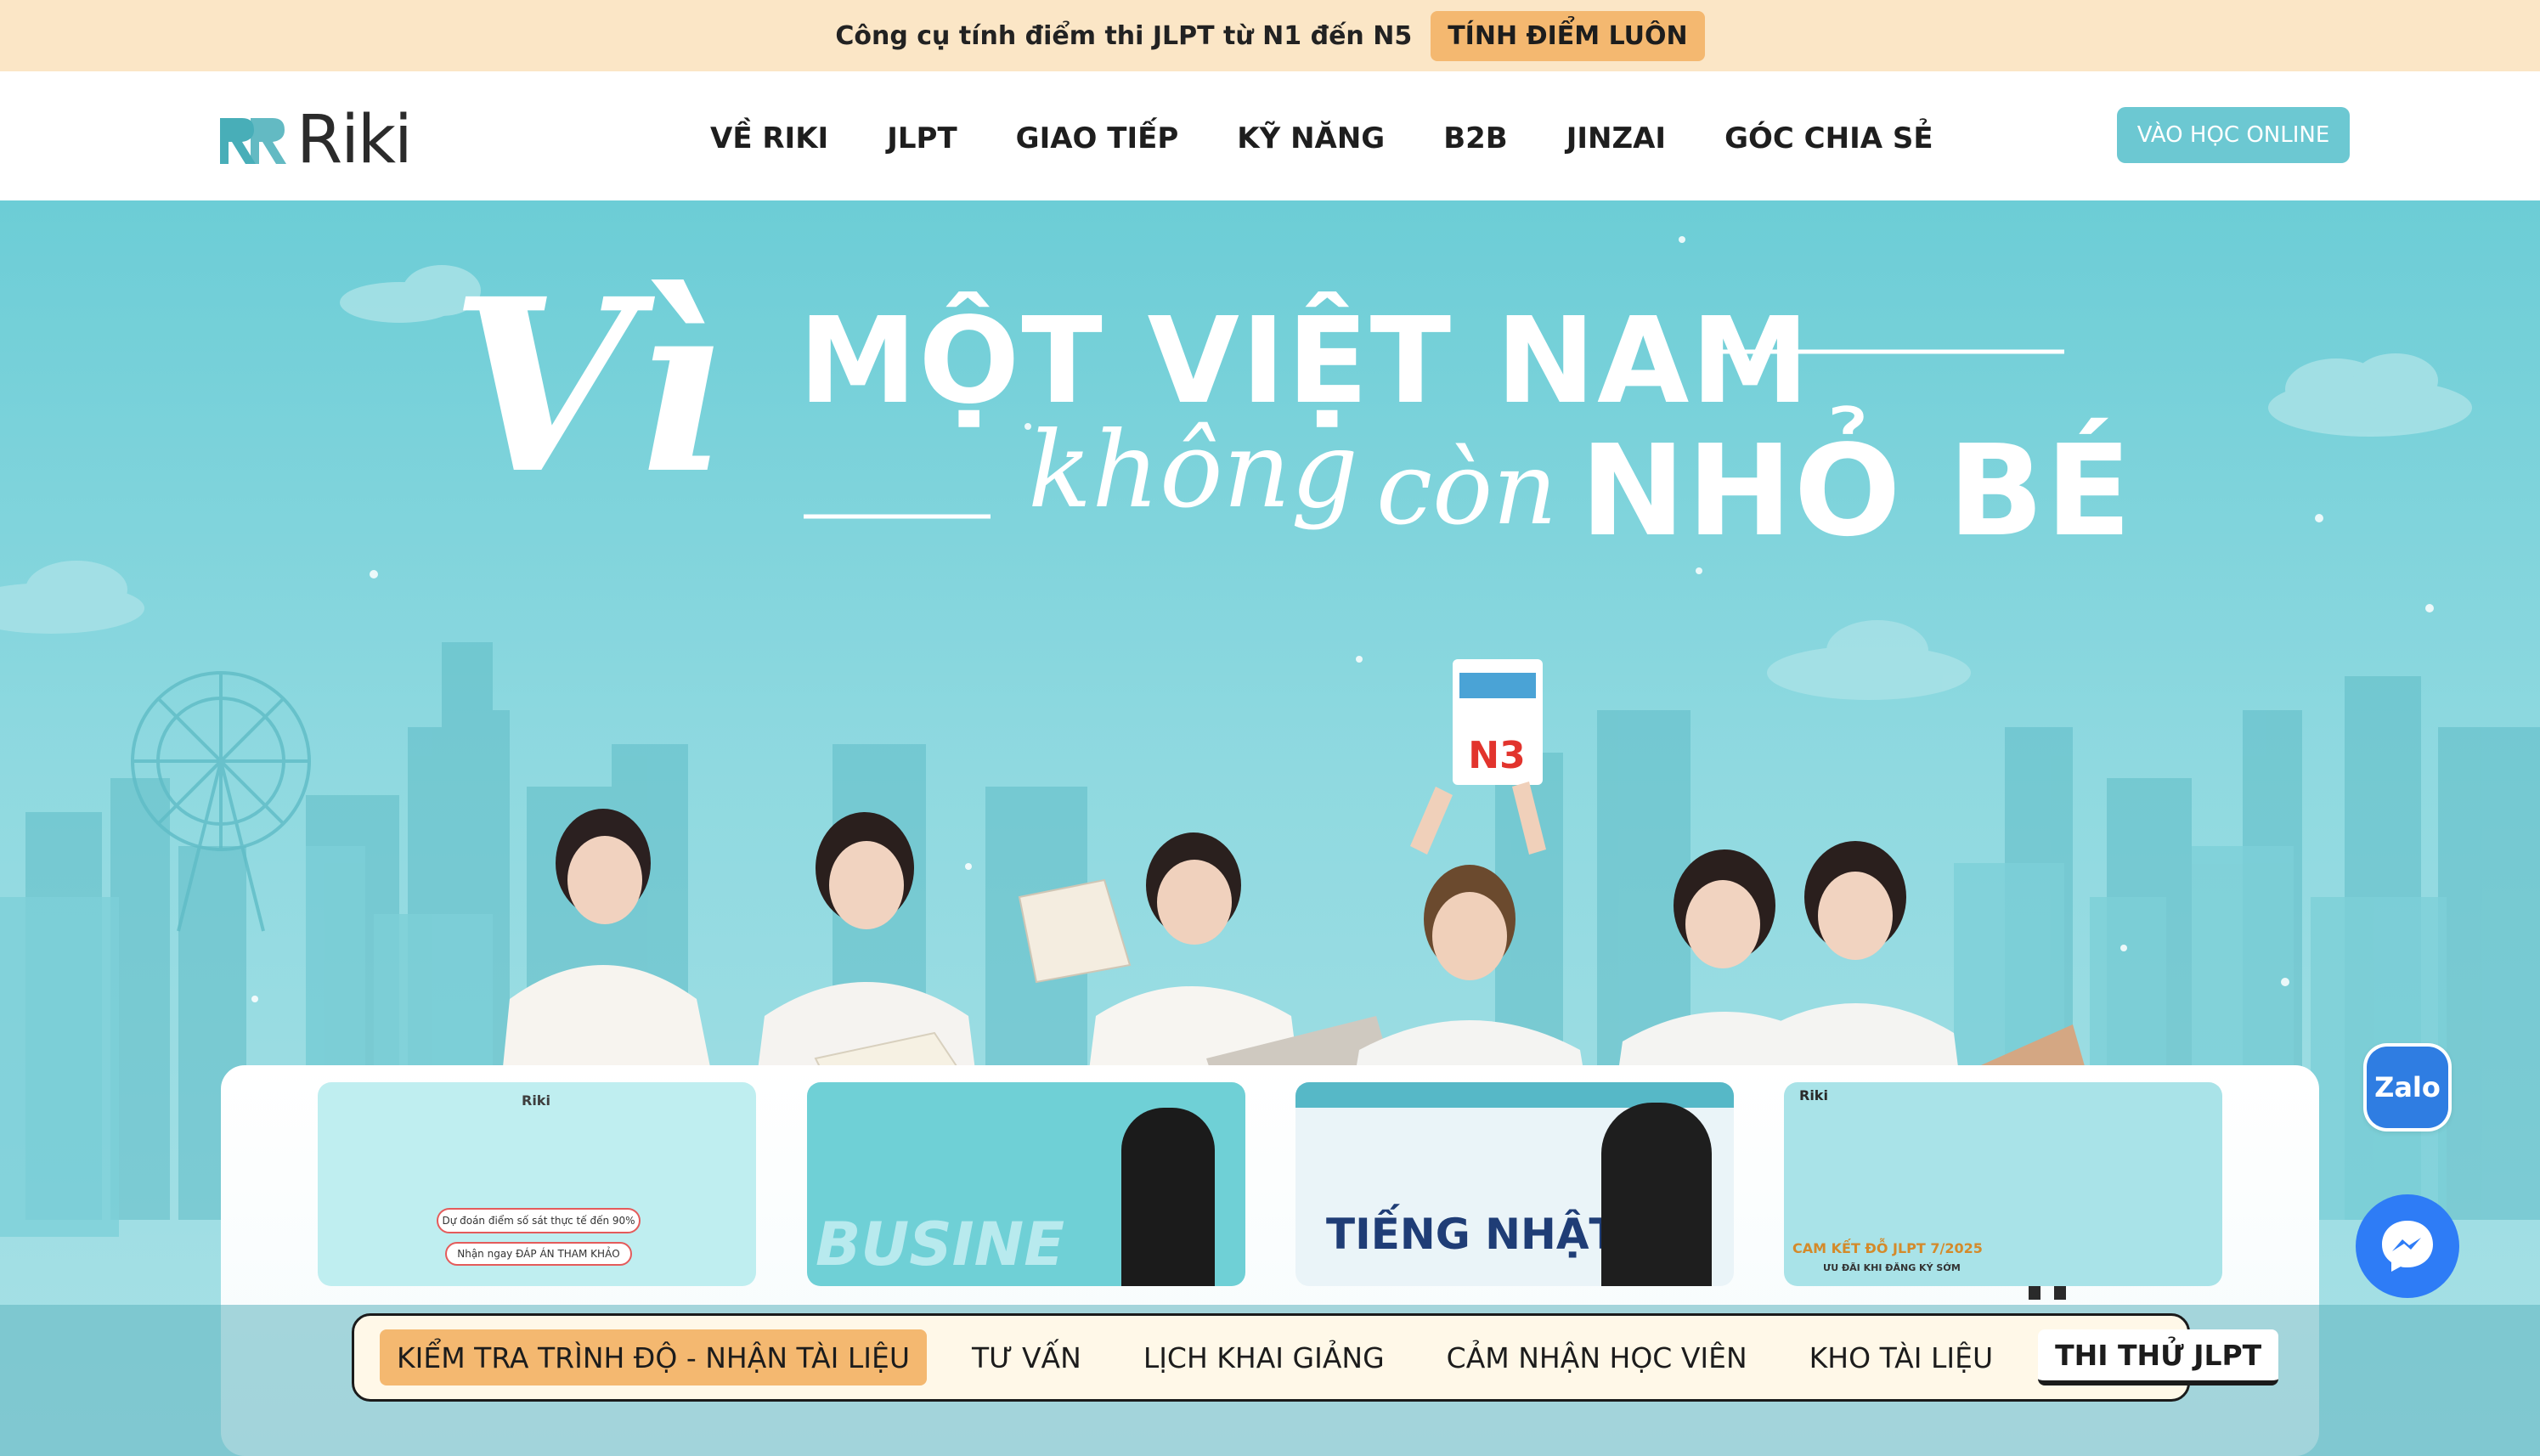  Describe the element at coordinates (2233, 135) in the screenshot. I see `learn-online-button: VÀO HỌC ONLINE` at that location.